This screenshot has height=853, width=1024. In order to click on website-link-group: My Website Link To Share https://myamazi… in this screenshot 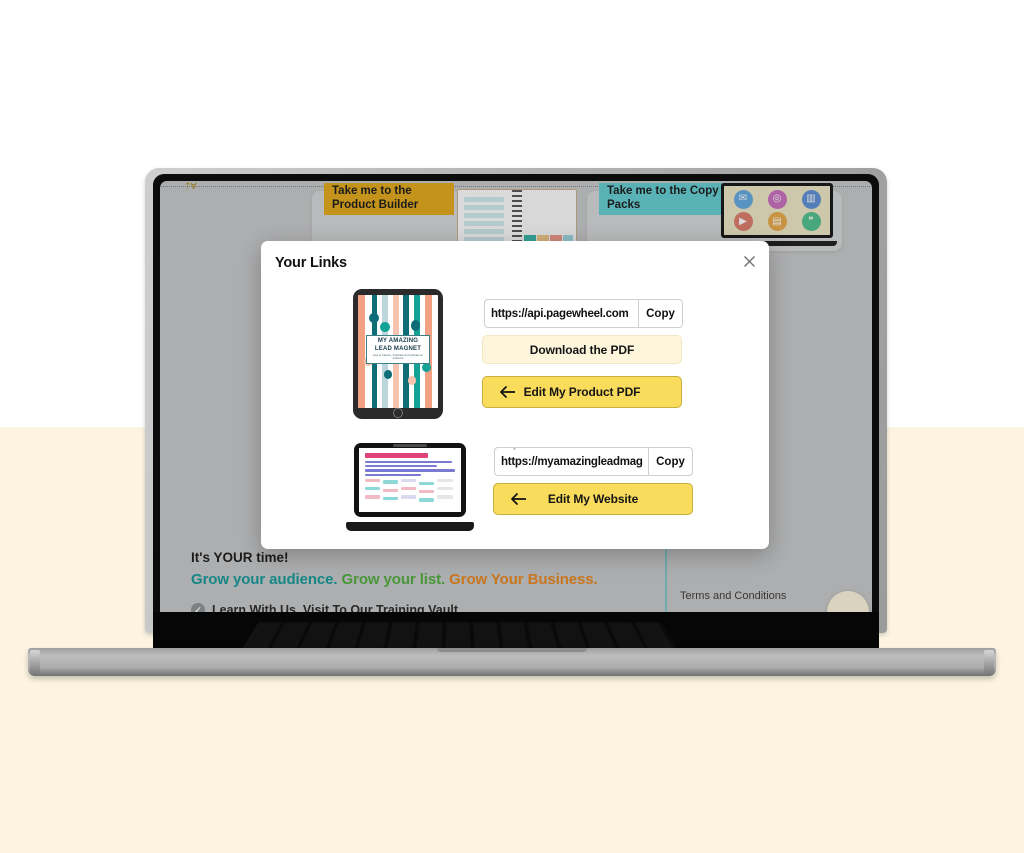, I will do `click(593, 461)`.